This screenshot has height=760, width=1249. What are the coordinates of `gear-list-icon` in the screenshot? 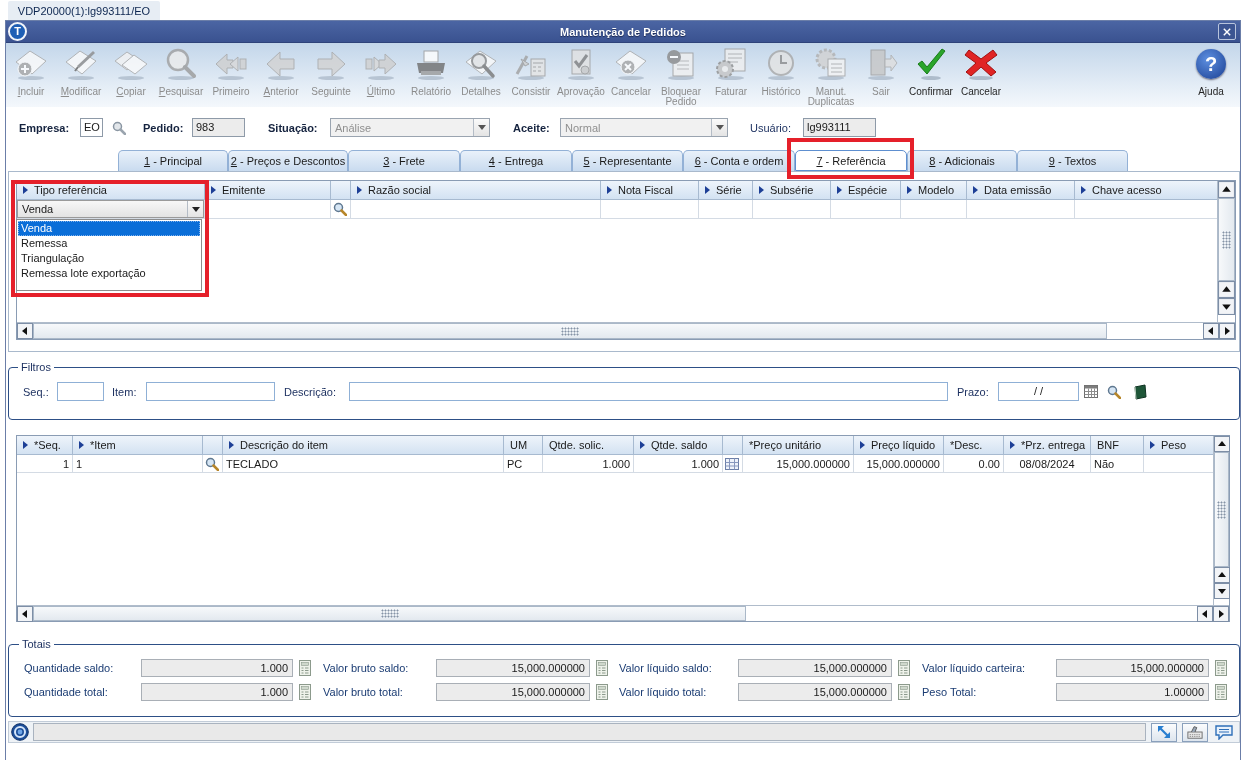 It's located at (831, 64).